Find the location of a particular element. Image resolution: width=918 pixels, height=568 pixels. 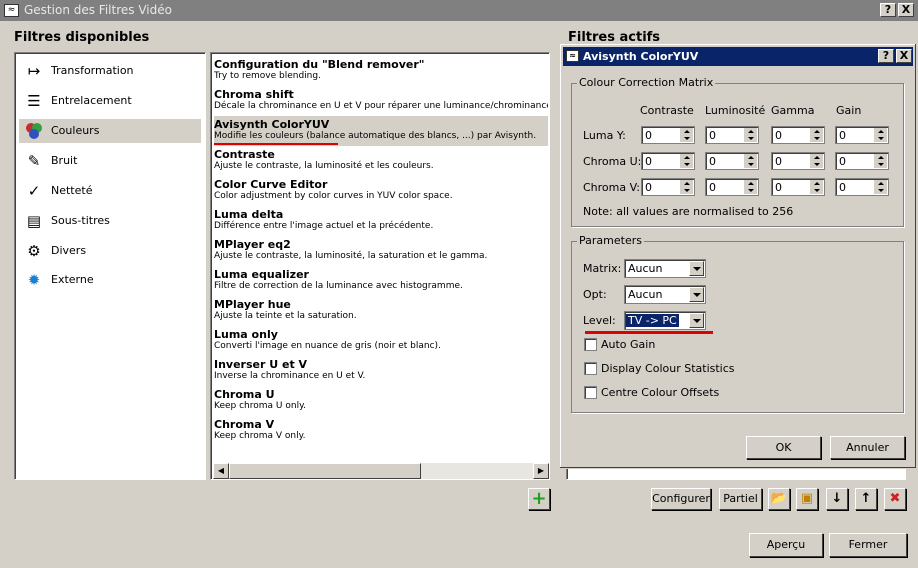

arrow-down-icon: ↓ is located at coordinates (837, 498).